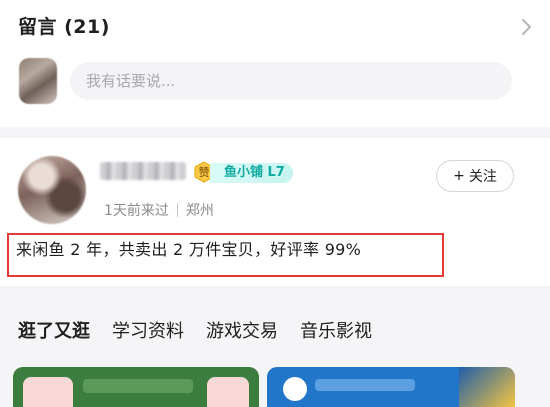 The width and height of the screenshot is (550, 407). I want to click on seller-name-blurred, so click(143, 171).